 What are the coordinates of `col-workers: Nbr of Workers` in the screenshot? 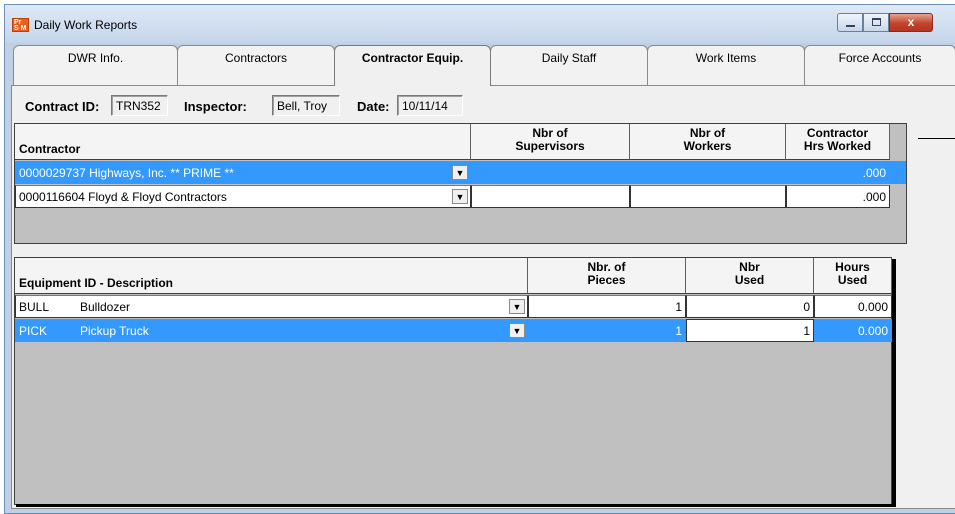 It's located at (708, 142).